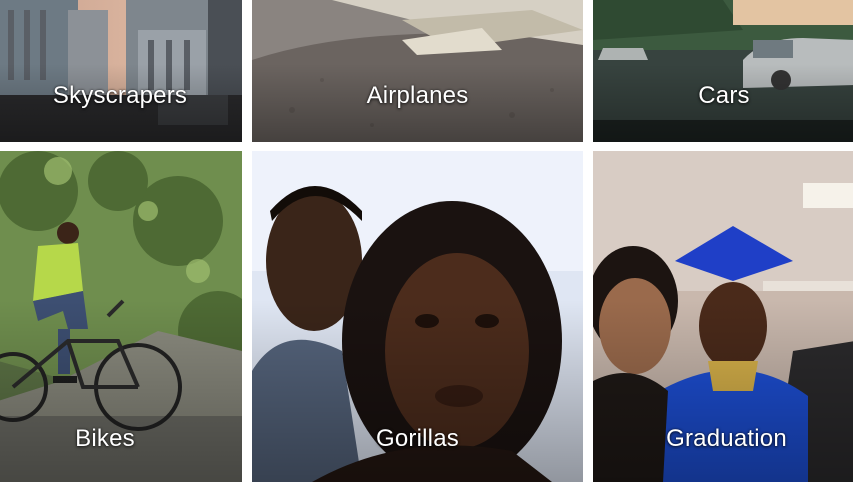 Image resolution: width=853 pixels, height=482 pixels. I want to click on album-tile-skyscrapers: Skyscrapers, so click(121, 71).